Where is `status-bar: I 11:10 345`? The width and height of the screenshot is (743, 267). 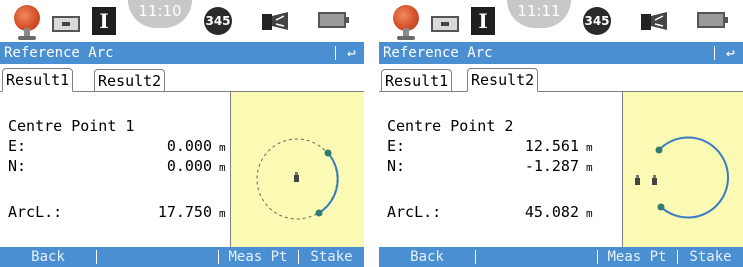 status-bar: I 11:10 345 is located at coordinates (182, 21).